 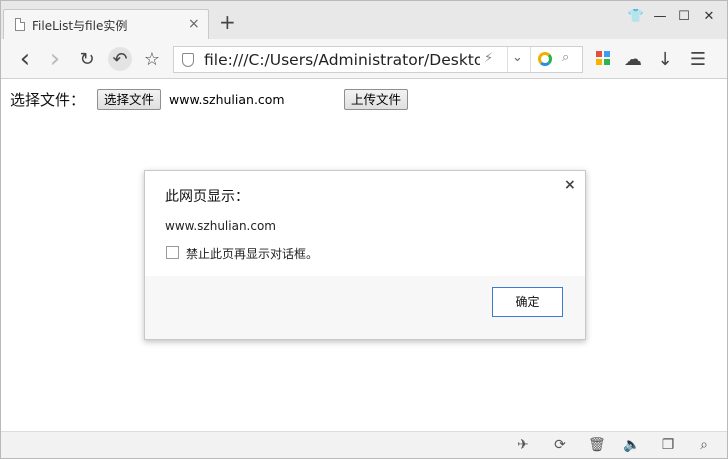 I want to click on selected-file-name: www.szhulian.com, so click(x=227, y=99).